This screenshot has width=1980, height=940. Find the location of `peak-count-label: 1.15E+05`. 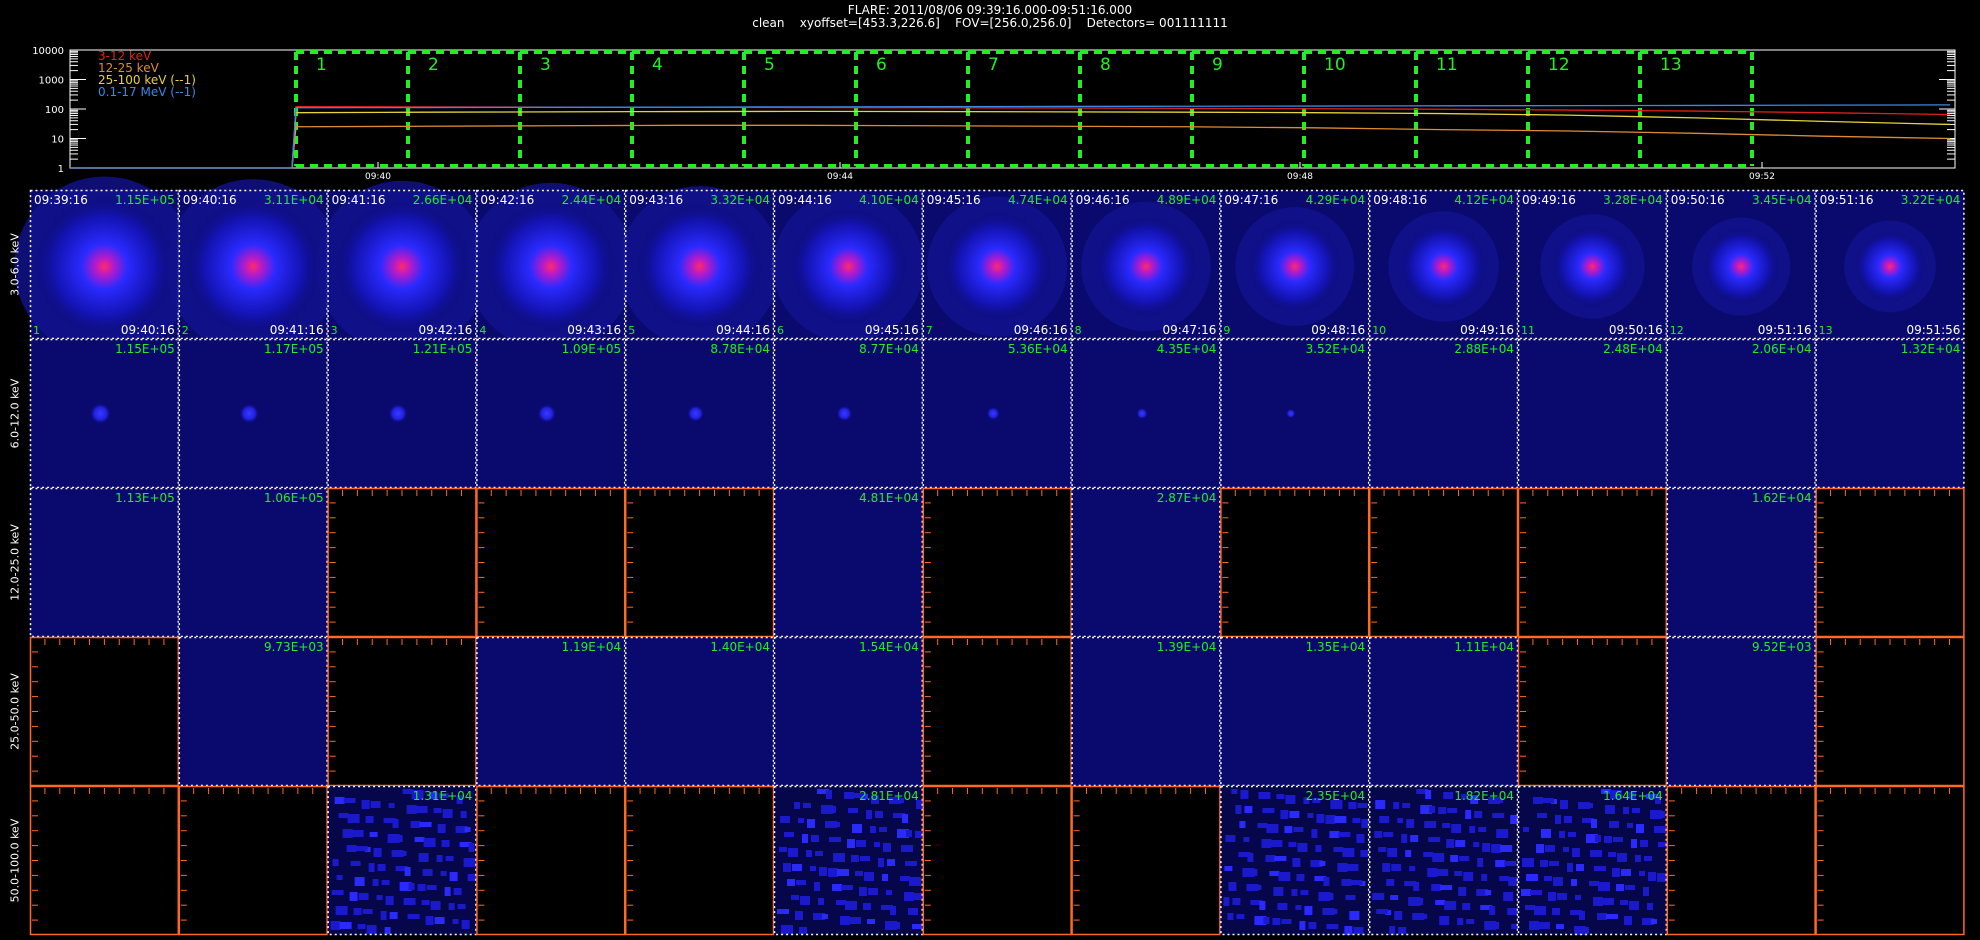

peak-count-label: 1.15E+05 is located at coordinates (145, 200).